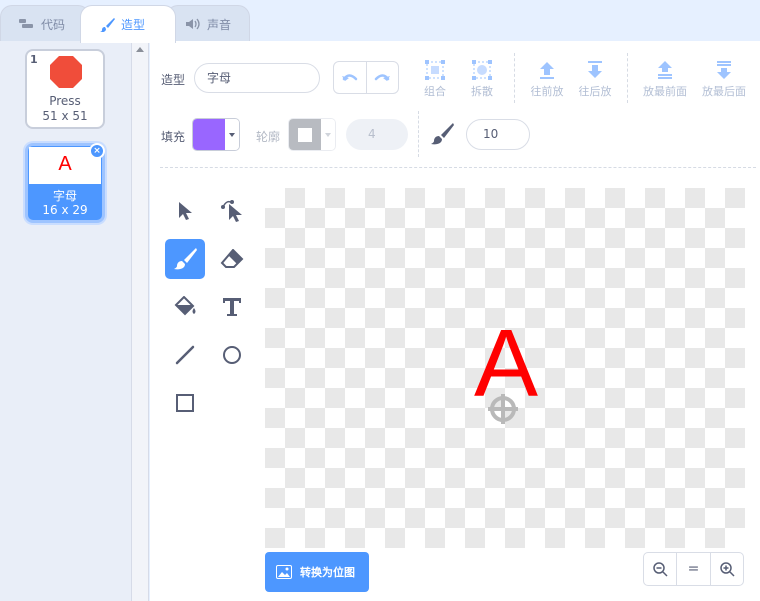 This screenshot has width=760, height=601. Describe the element at coordinates (64, 196) in the screenshot. I see `costume-name: 字母` at that location.